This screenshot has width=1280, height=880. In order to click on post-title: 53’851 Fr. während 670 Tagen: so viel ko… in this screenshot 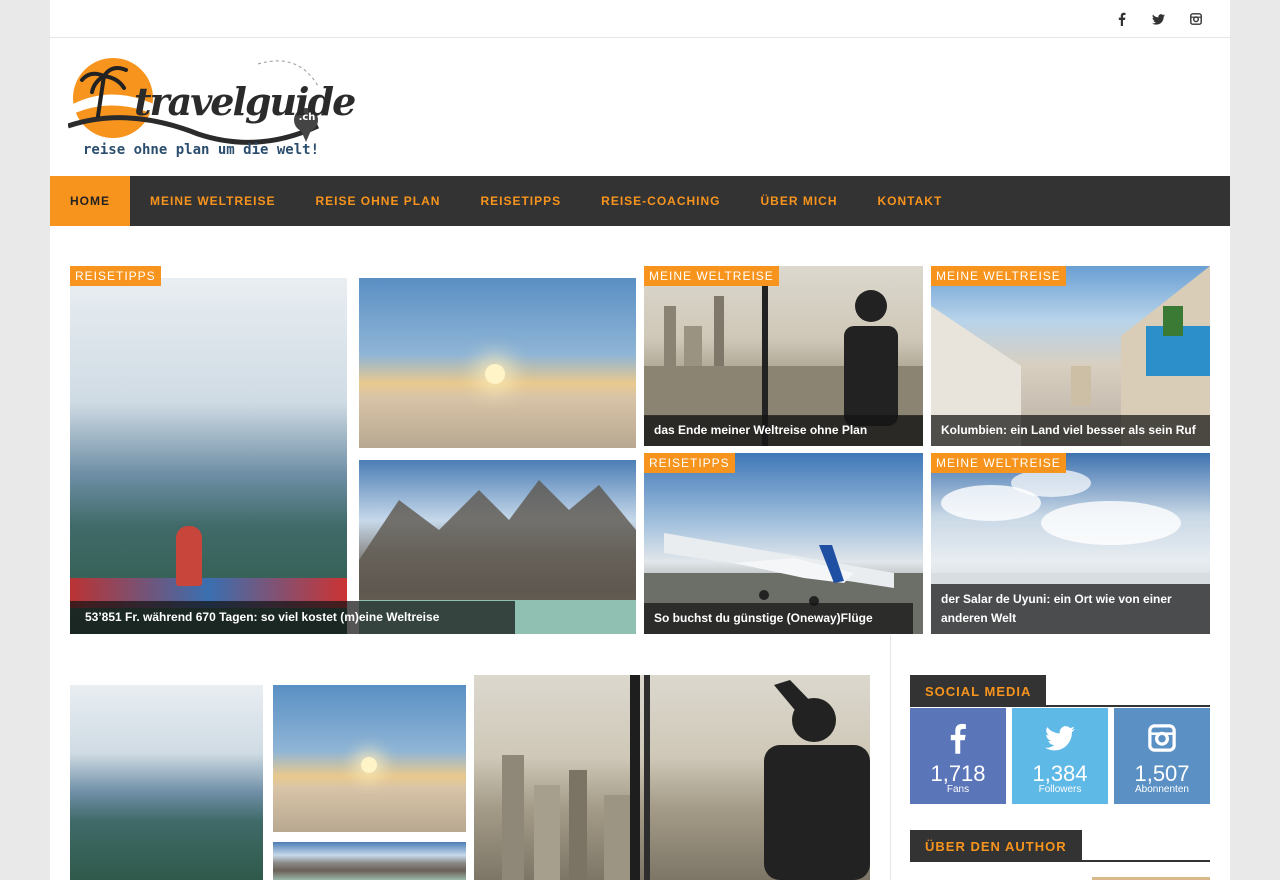, I will do `click(292, 617)`.